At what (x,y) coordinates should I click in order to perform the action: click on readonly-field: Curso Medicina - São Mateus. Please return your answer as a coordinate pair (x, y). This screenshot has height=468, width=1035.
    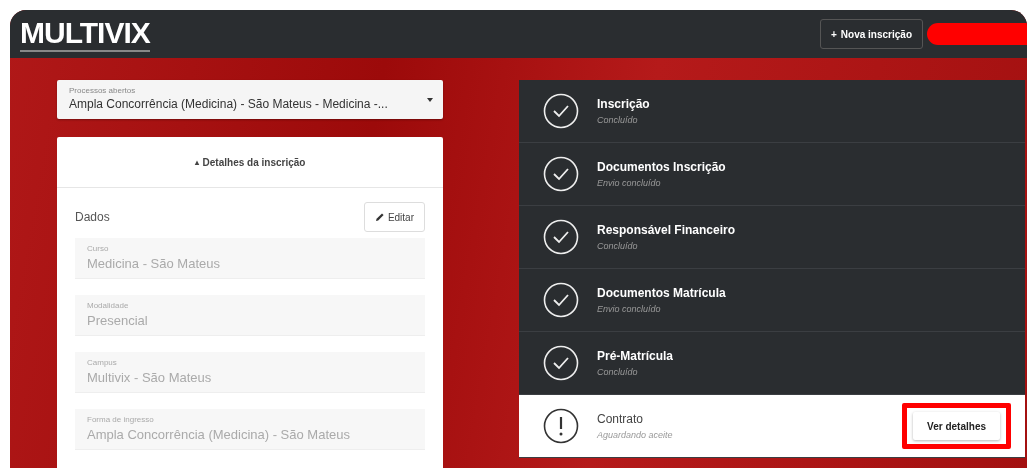
    Looking at the image, I should click on (250, 258).